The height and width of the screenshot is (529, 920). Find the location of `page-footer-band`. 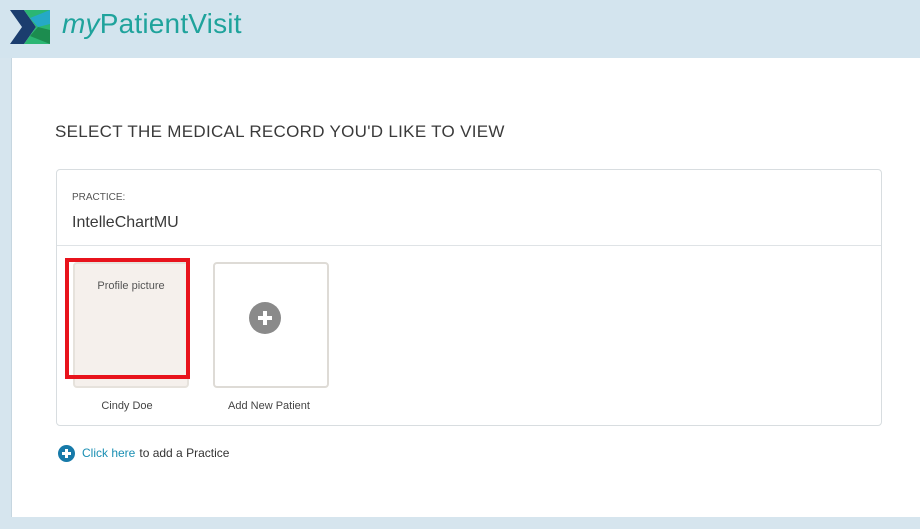

page-footer-band is located at coordinates (460, 523).